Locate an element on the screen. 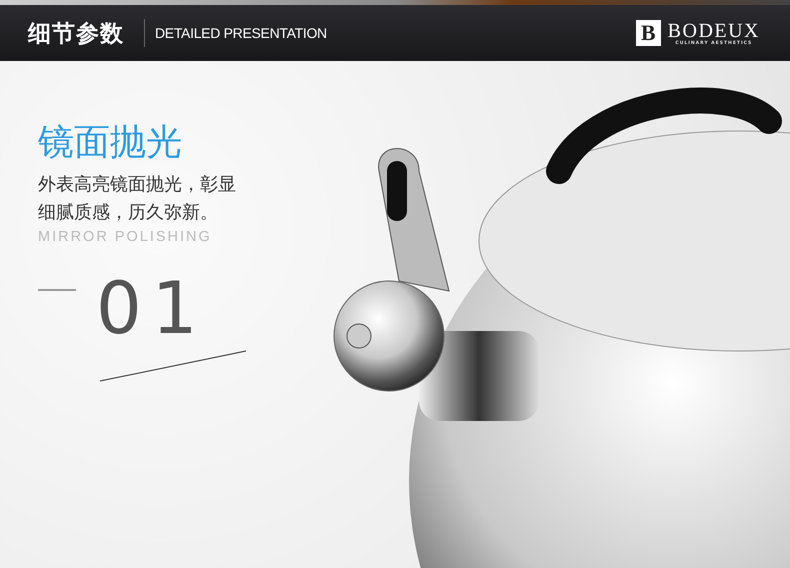 The width and height of the screenshot is (790, 568). feature-description: 外表高亮镜面抛光，彰显细腻质感，历久弥新。 is located at coordinates (137, 199).